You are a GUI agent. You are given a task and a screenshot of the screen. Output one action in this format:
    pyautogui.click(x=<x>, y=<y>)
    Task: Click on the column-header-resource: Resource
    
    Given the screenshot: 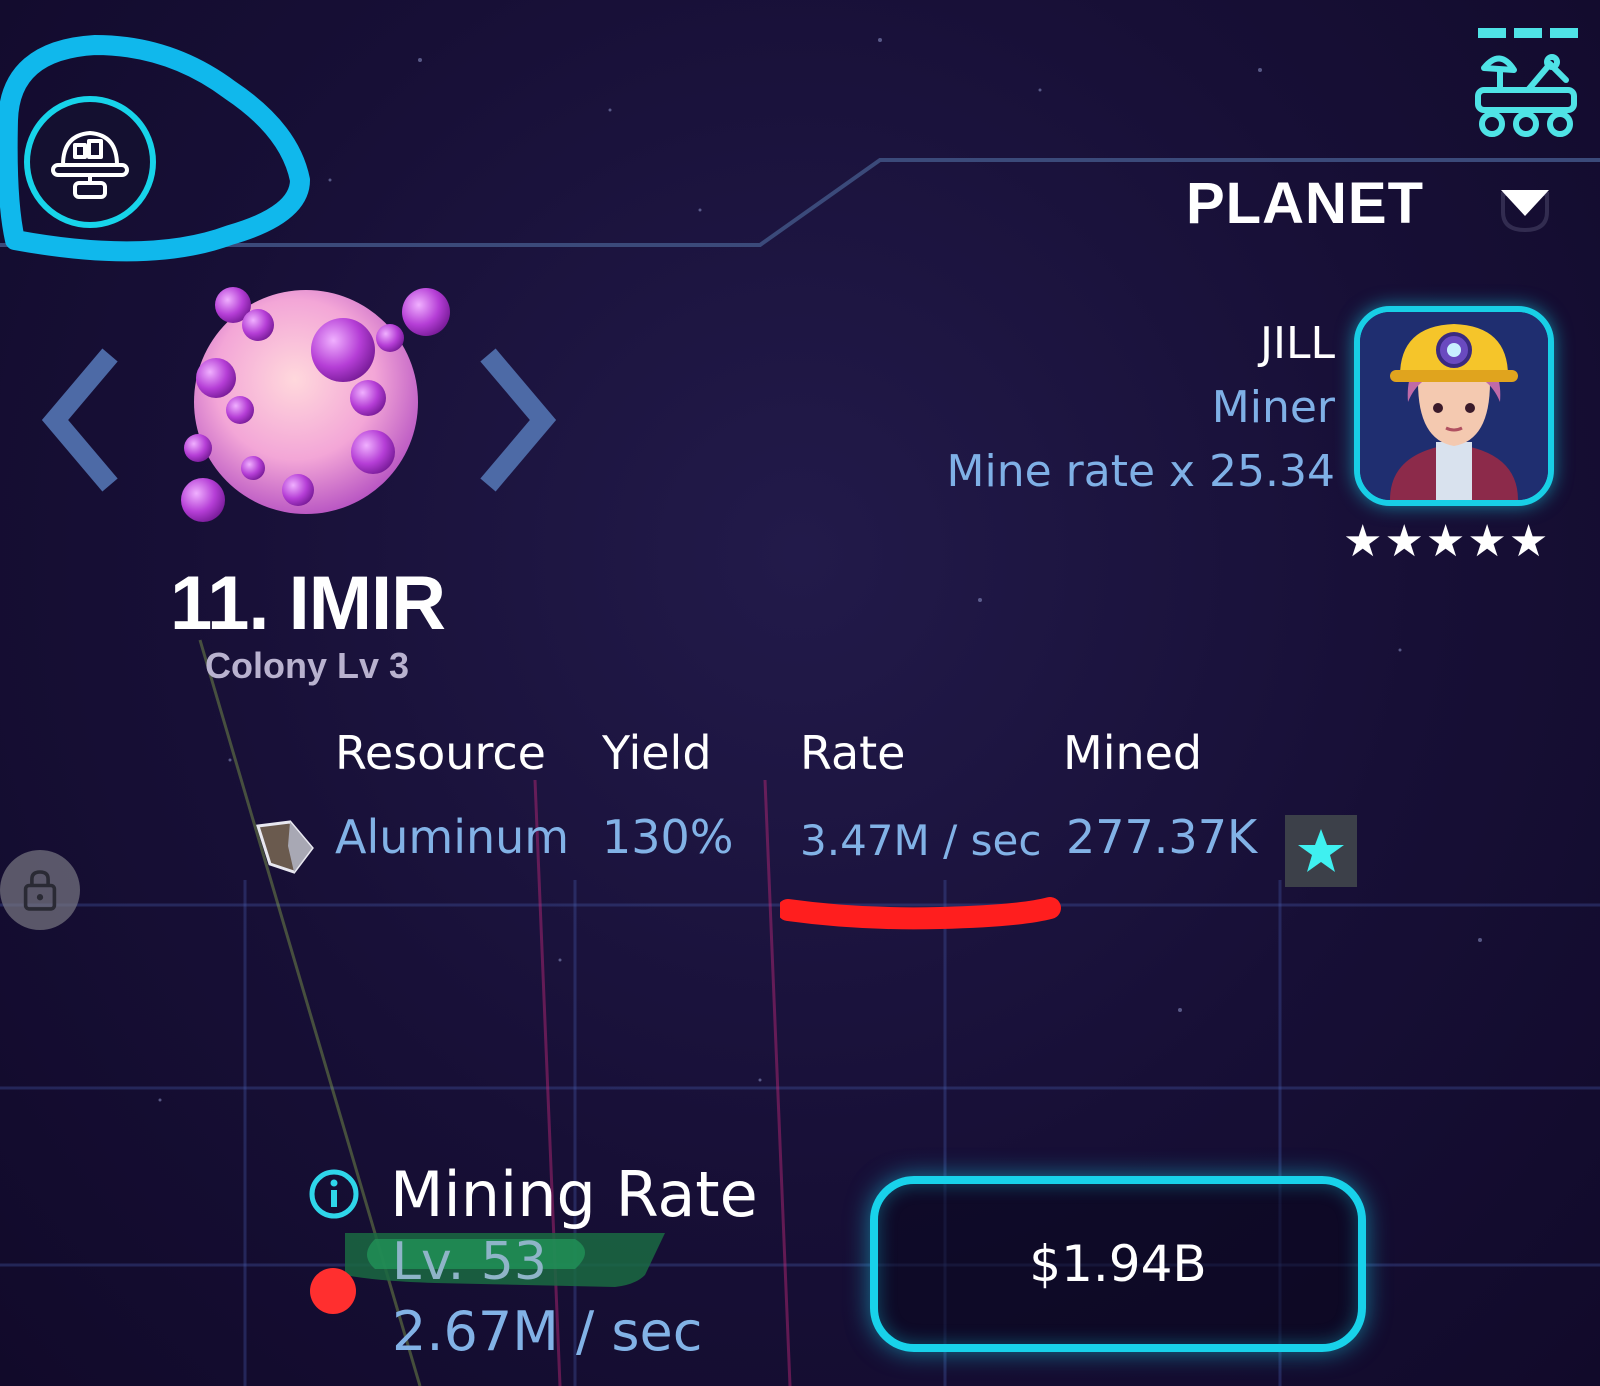 What is the action you would take?
    pyautogui.click(x=440, y=753)
    